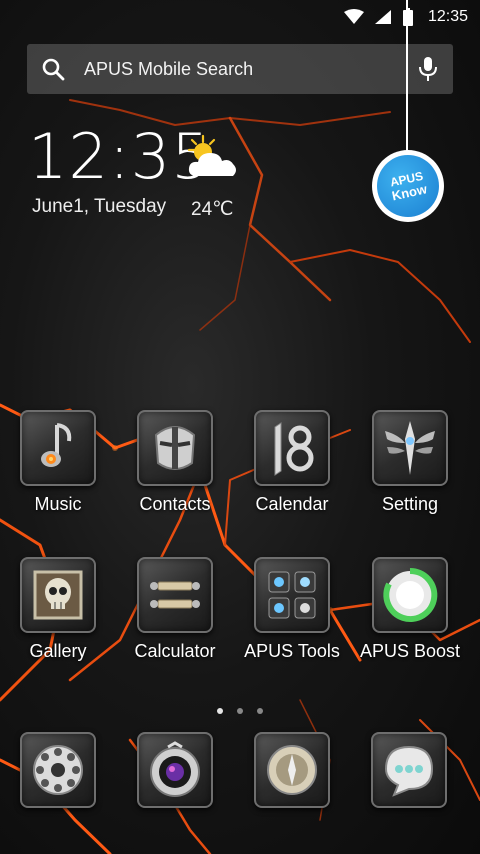  Describe the element at coordinates (99, 206) in the screenshot. I see `date-text: June1, Tuesday` at that location.